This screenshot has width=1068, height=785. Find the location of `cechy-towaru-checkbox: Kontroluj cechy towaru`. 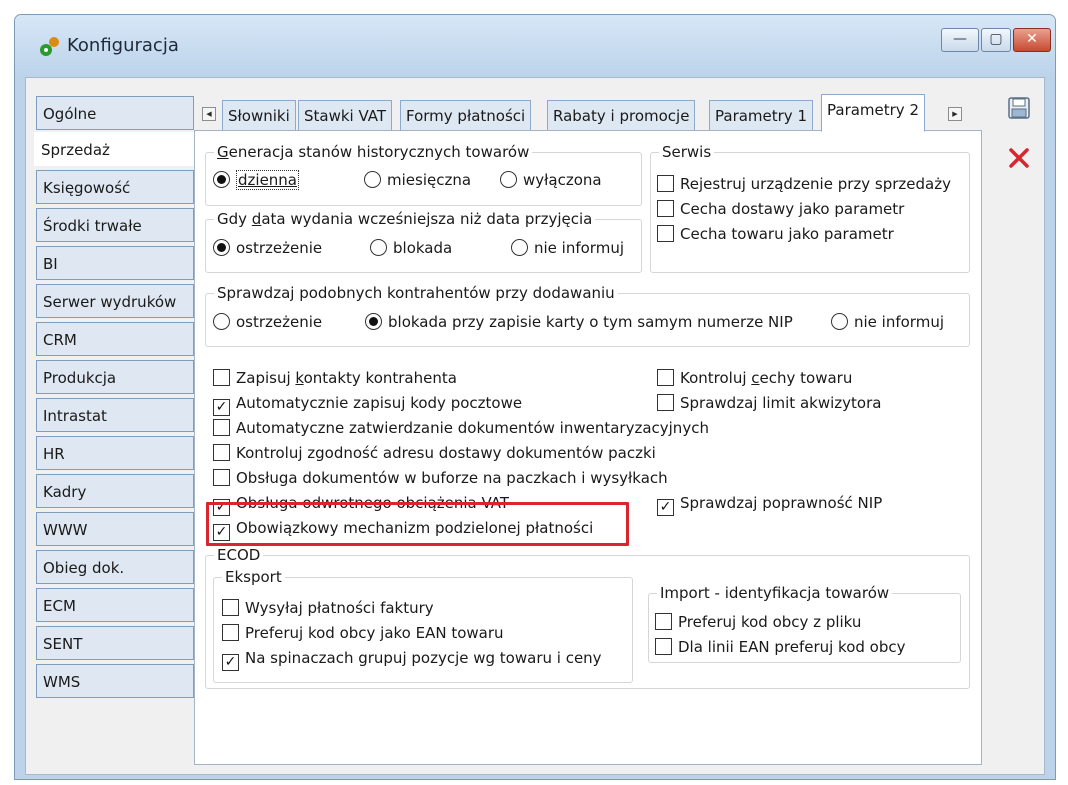

cechy-towaru-checkbox: Kontroluj cechy towaru is located at coordinates (754, 378).